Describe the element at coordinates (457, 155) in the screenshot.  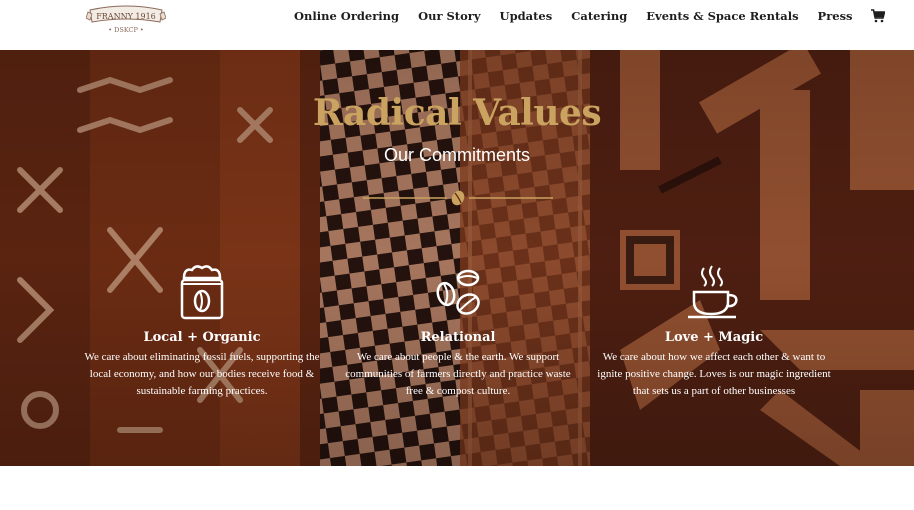
I see `section-subtitle: Our Commitments` at that location.